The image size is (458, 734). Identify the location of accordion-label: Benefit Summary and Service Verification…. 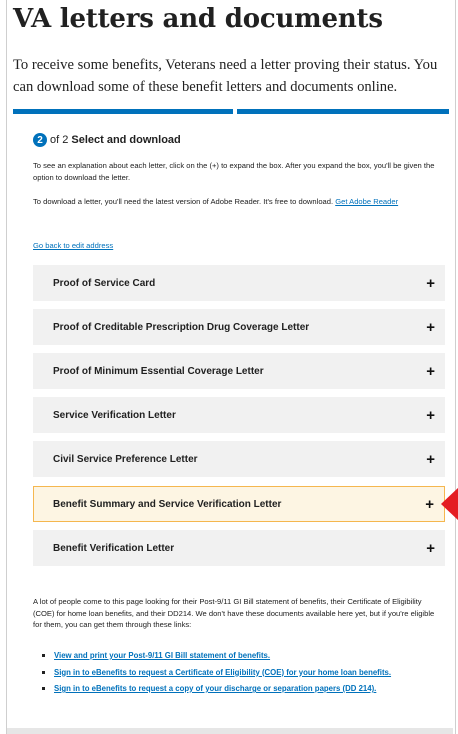
(167, 504).